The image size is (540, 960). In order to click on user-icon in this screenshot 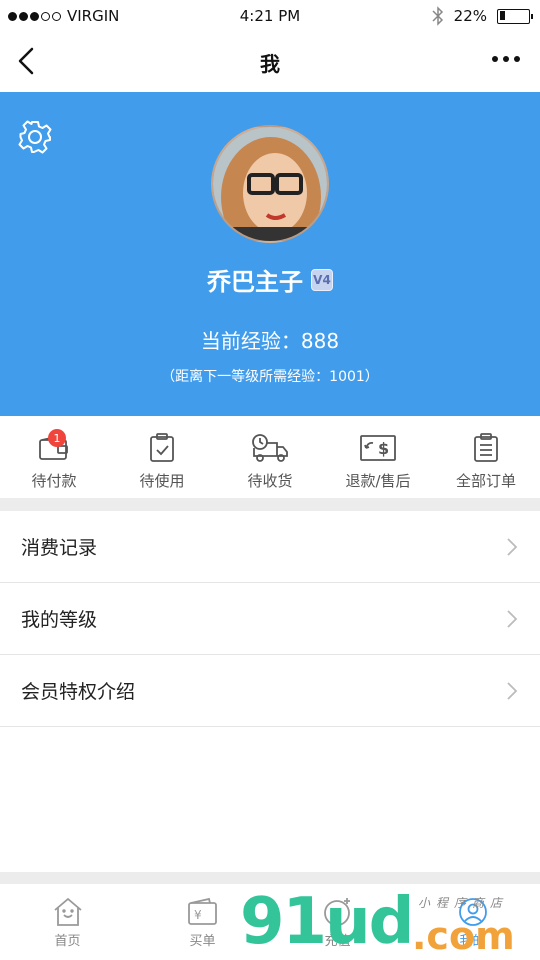, I will do `click(472, 912)`.